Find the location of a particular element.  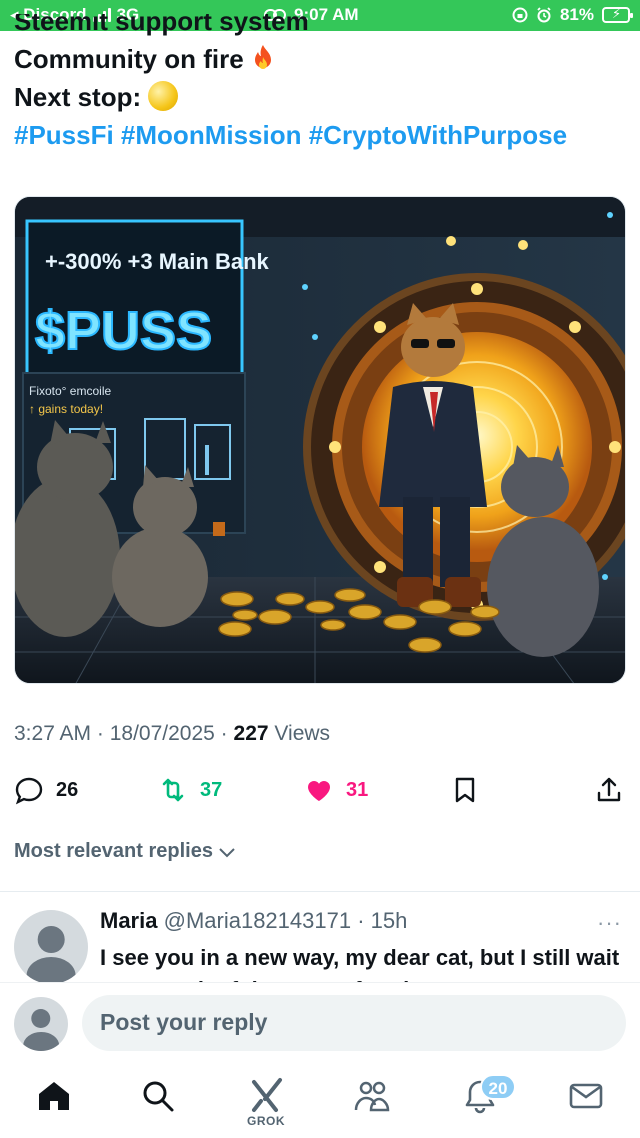

tab-communities is located at coordinates (372, 1096).